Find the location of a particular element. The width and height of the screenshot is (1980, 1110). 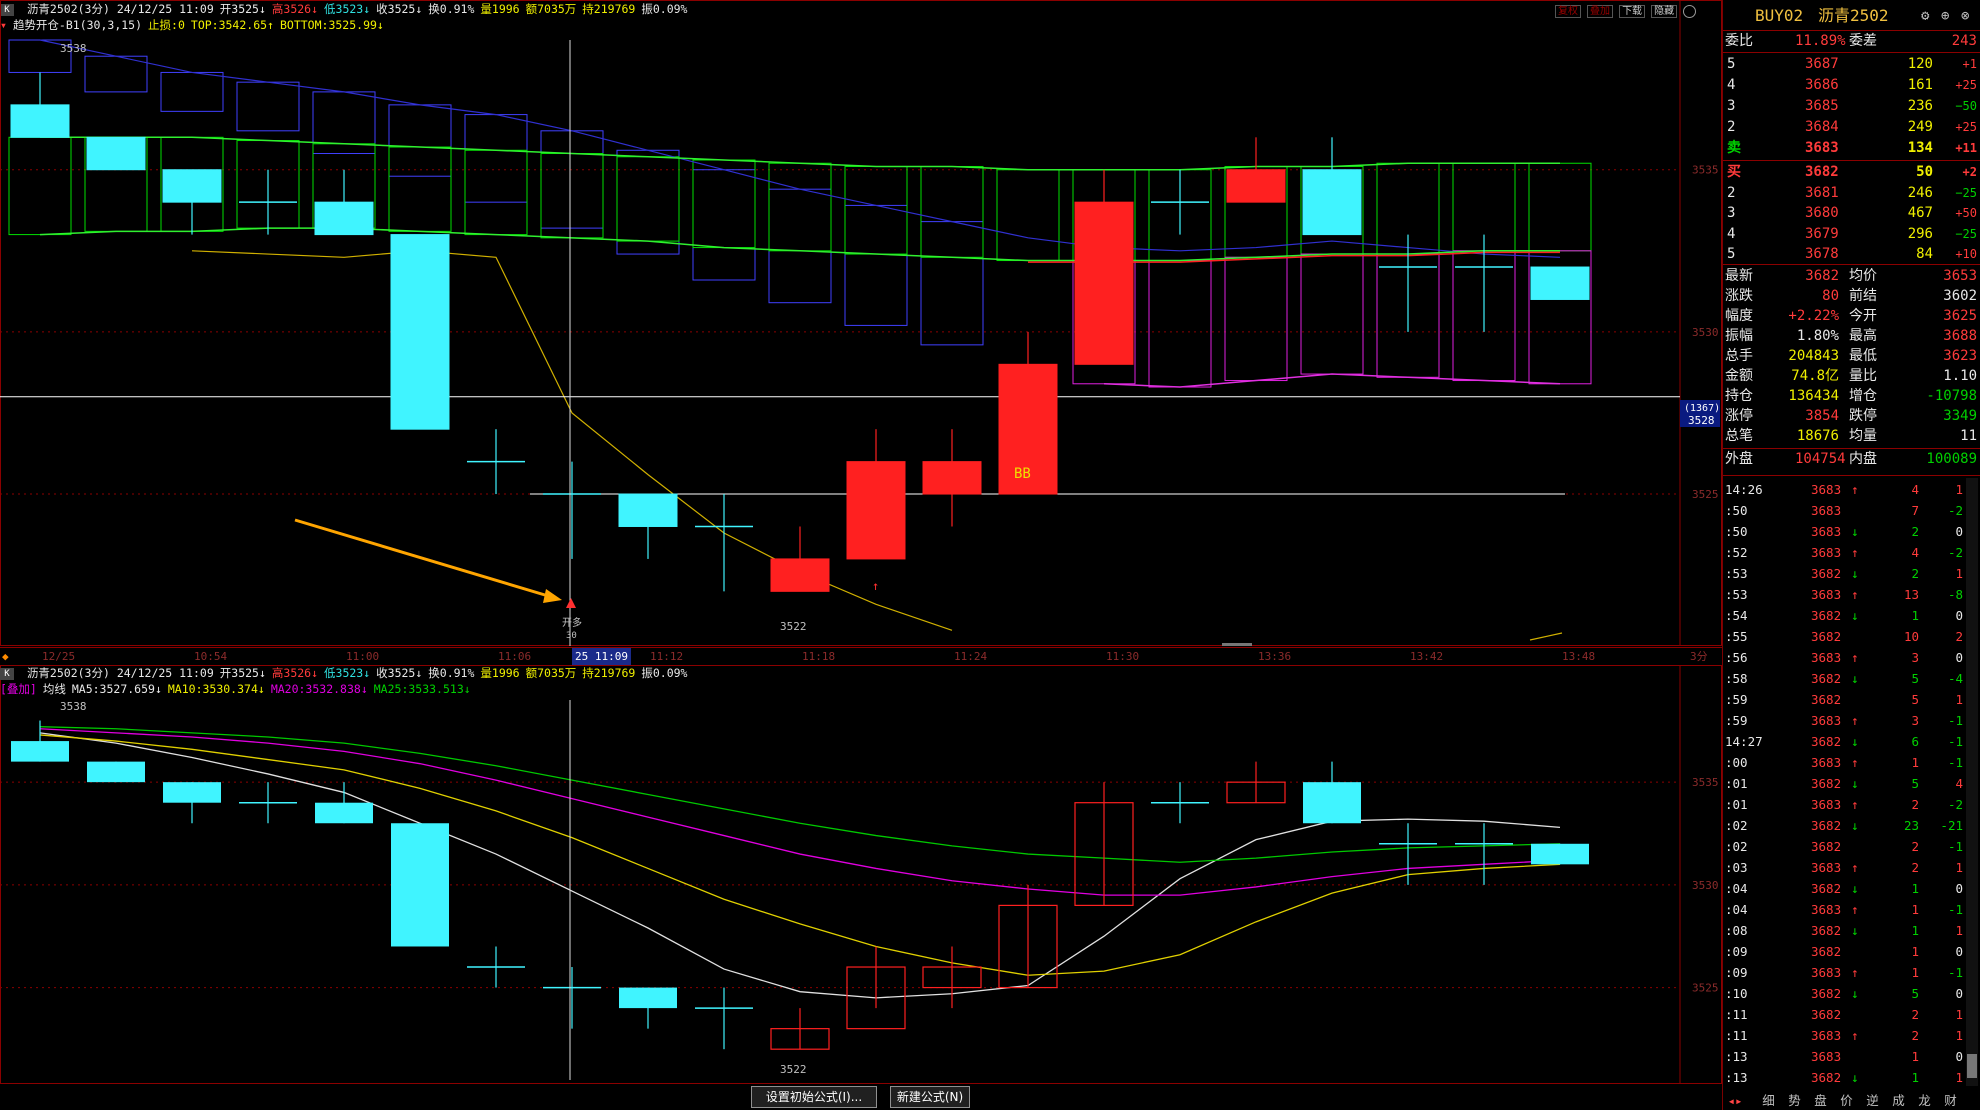

buy-signal-arrow-icon is located at coordinates (571, 603).